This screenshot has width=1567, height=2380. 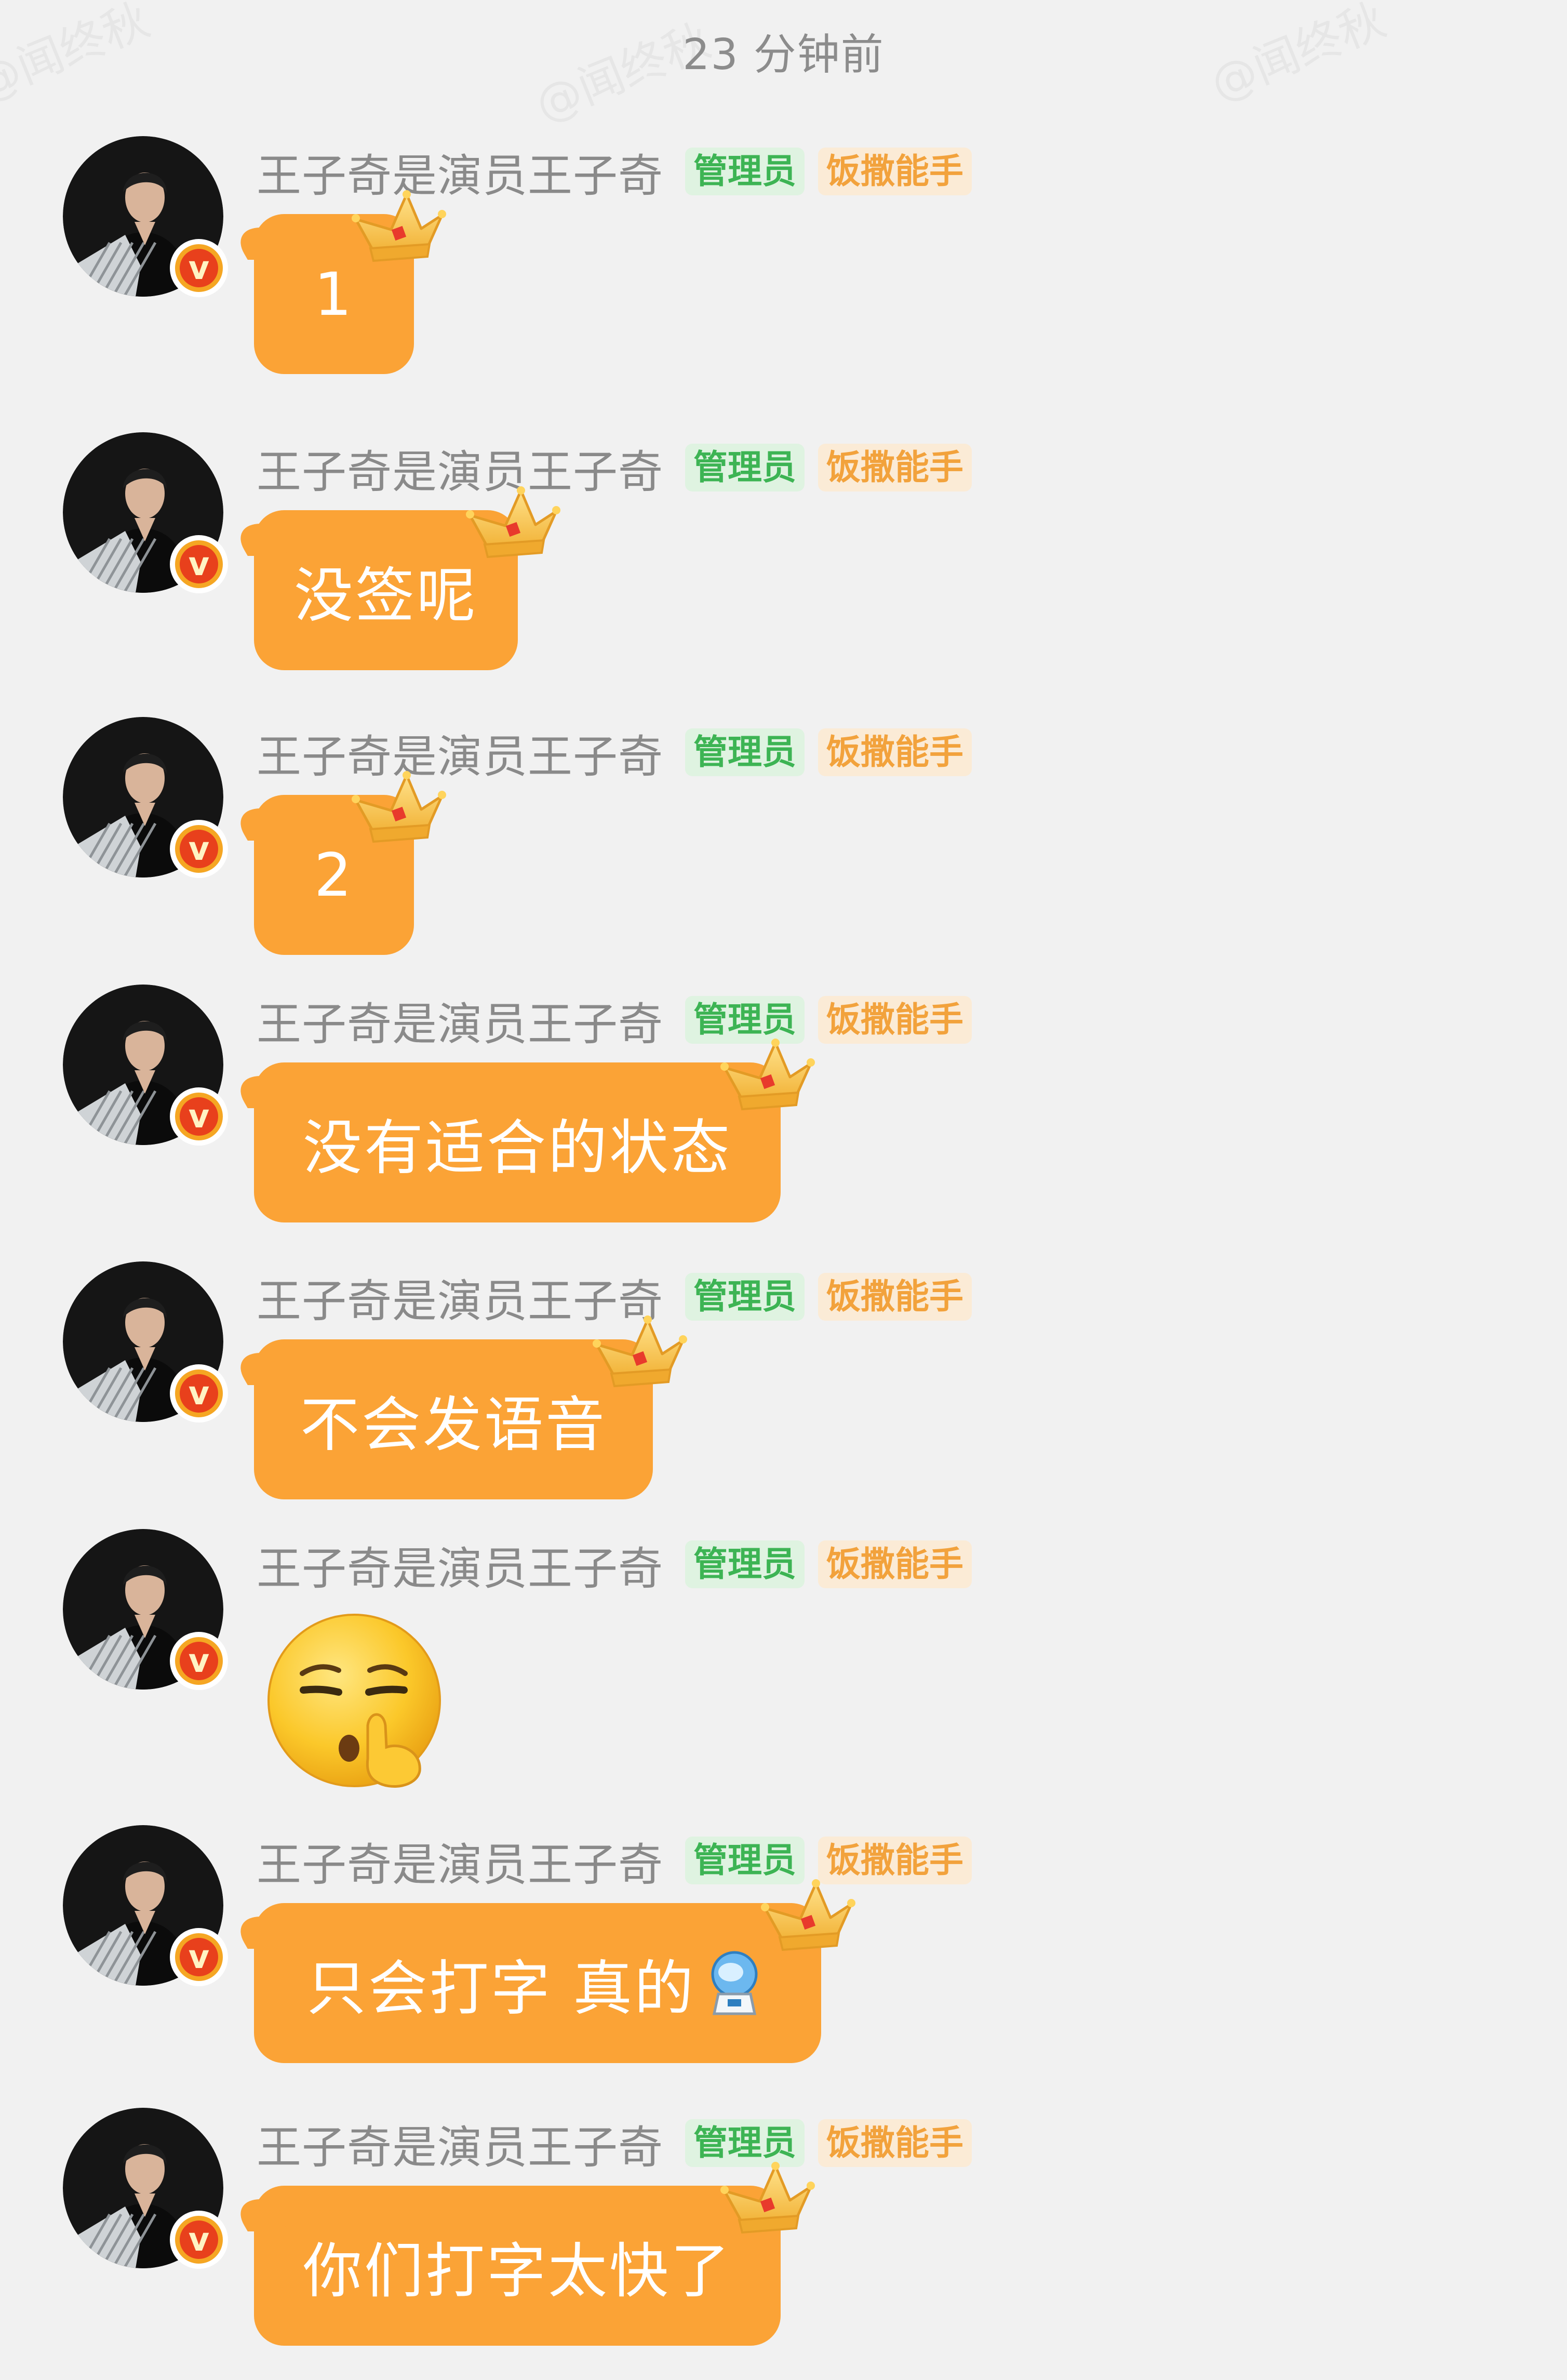 I want to click on message-bubble: 1, so click(x=350, y=282).